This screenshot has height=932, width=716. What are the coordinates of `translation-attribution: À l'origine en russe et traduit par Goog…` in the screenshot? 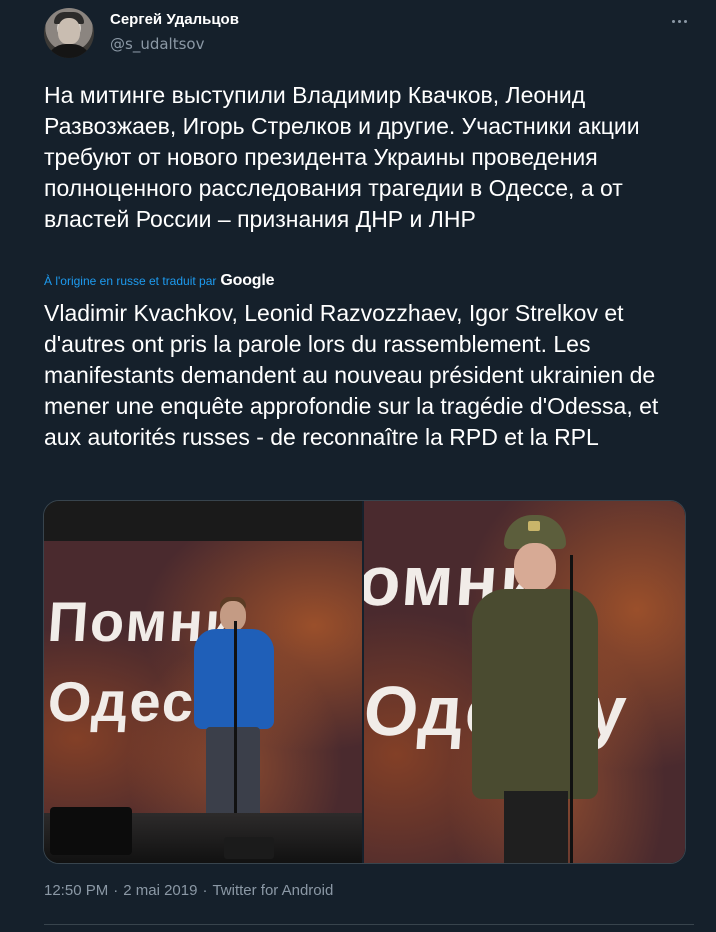 It's located at (159, 281).